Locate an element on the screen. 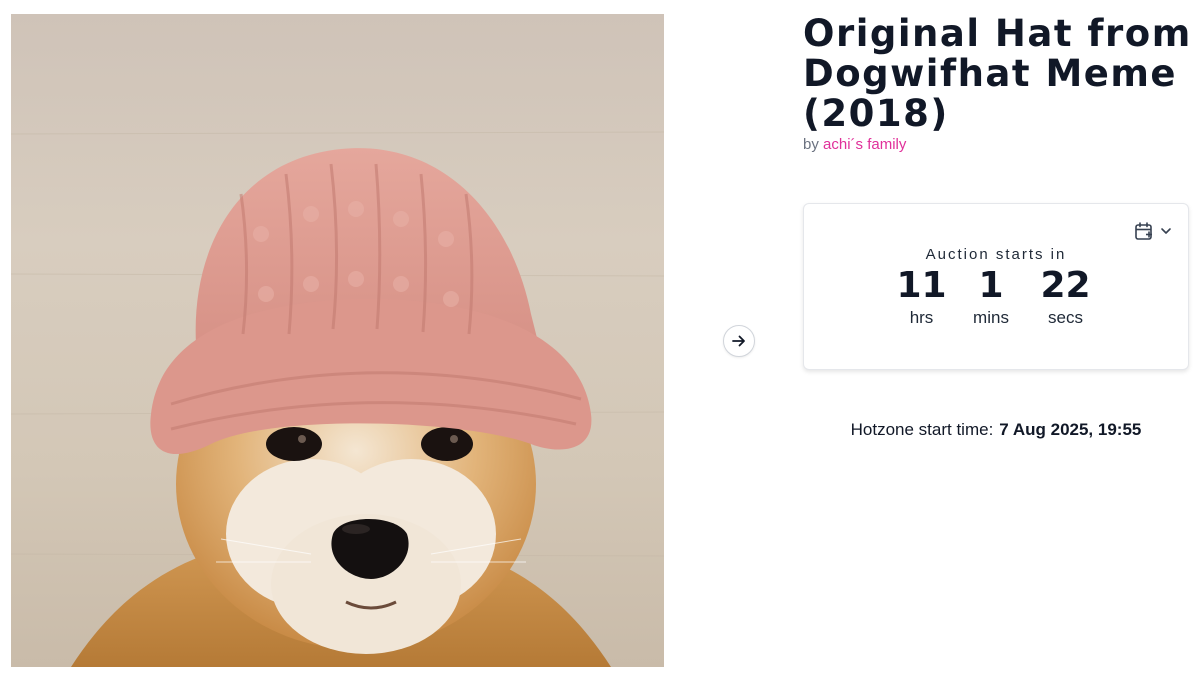 Image resolution: width=1200 pixels, height=677 pixels. auction-label: Auction starts in is located at coordinates (996, 254).